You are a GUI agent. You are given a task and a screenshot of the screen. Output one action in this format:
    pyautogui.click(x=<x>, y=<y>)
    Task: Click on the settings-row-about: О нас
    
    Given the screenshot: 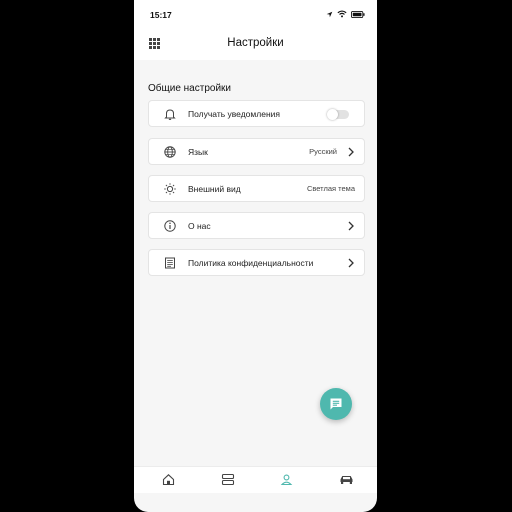 What is the action you would take?
    pyautogui.click(x=256, y=225)
    